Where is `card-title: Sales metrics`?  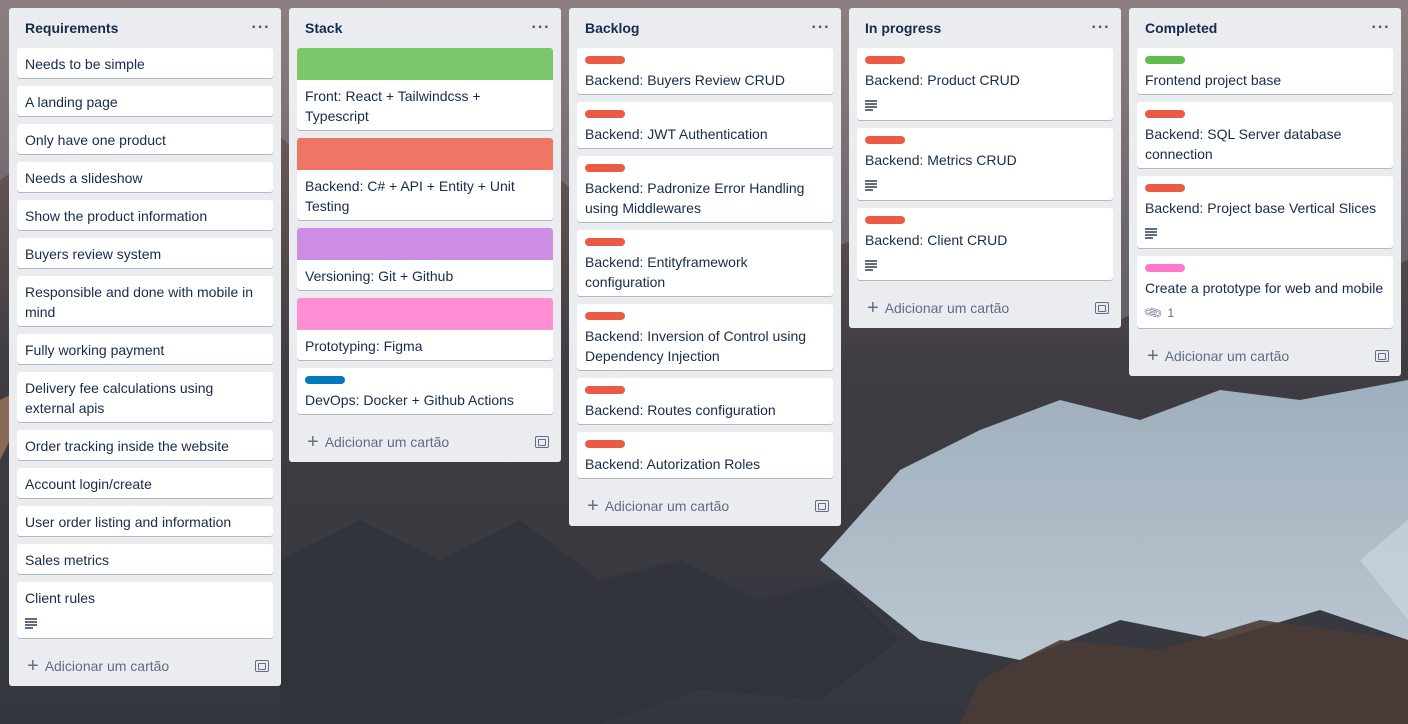
card-title: Sales metrics is located at coordinates (67, 560).